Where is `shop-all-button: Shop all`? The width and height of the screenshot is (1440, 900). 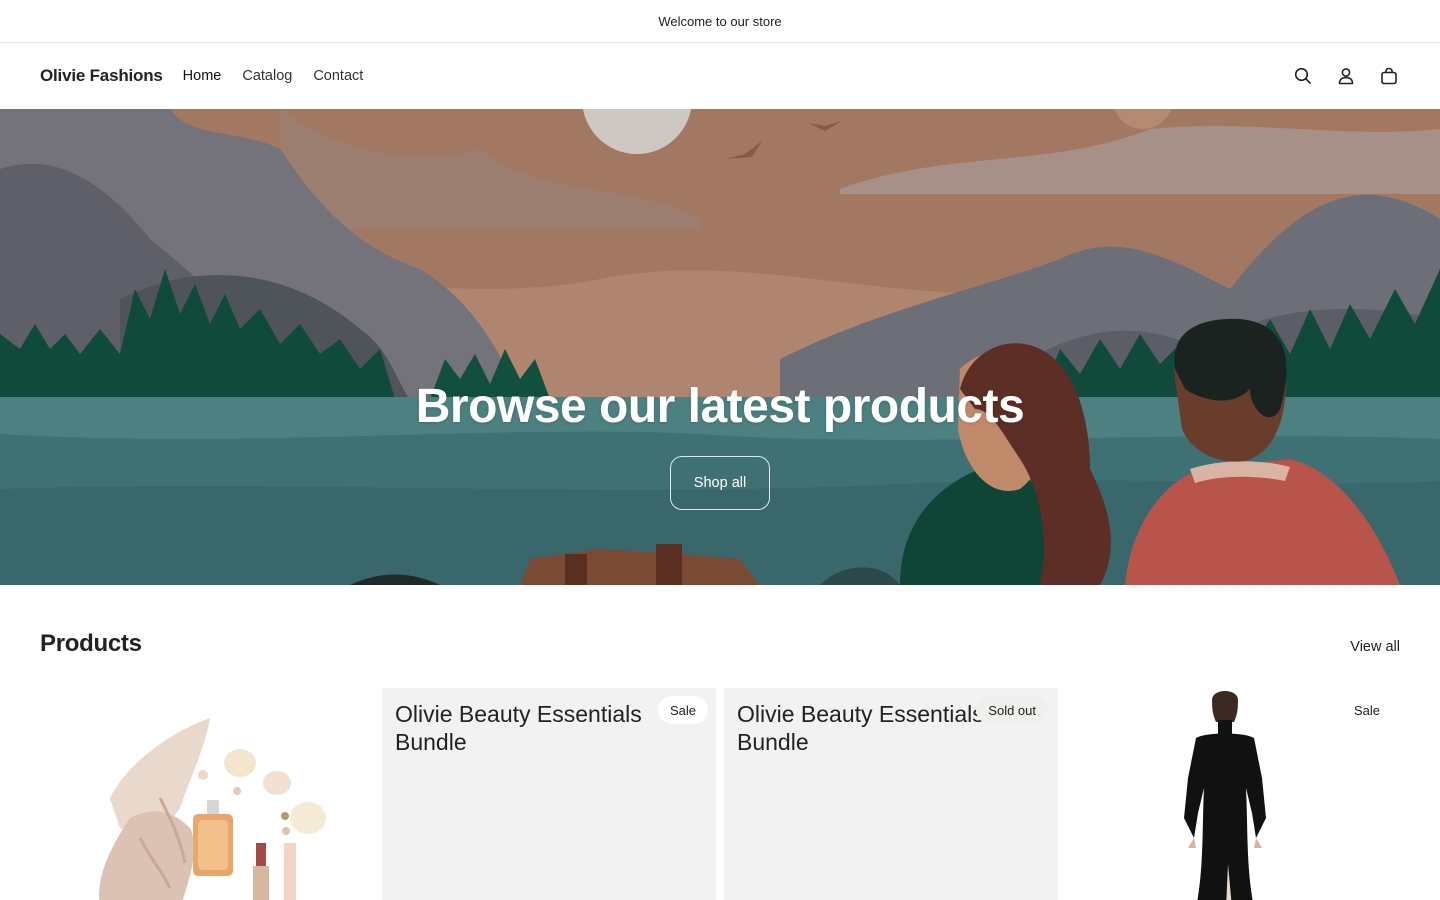
shop-all-button: Shop all is located at coordinates (720, 483).